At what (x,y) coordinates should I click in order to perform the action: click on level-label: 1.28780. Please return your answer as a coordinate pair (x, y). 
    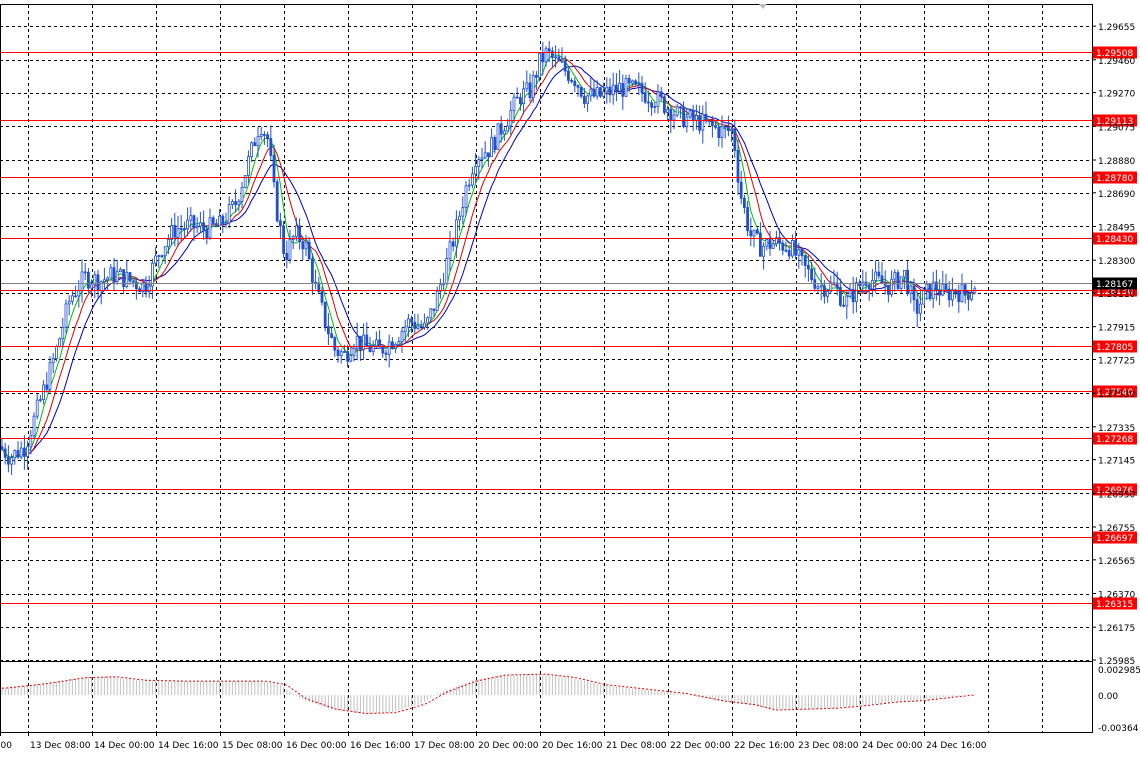
    Looking at the image, I should click on (1114, 179).